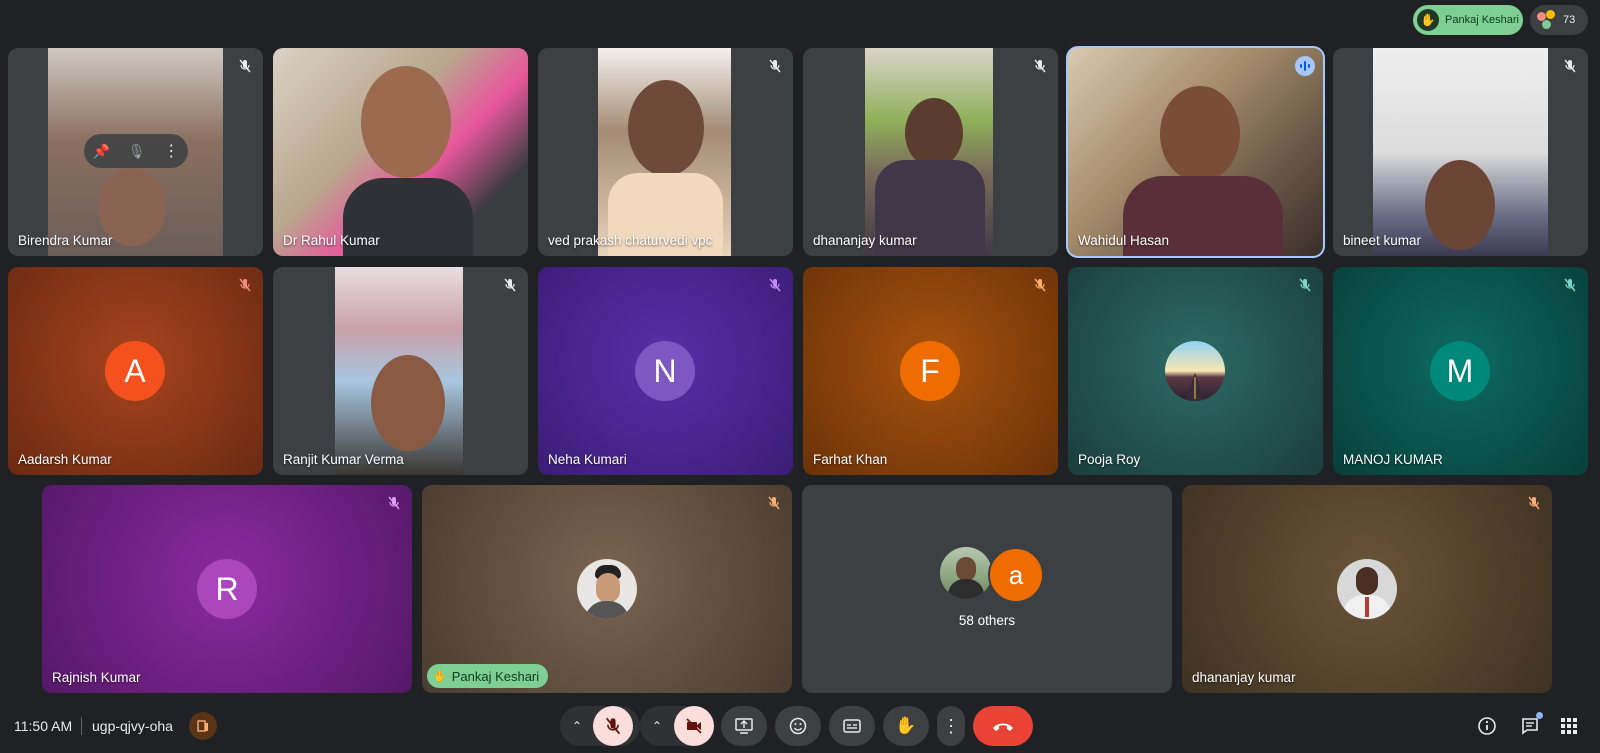  I want to click on others-tile: a 58 others, so click(987, 589).